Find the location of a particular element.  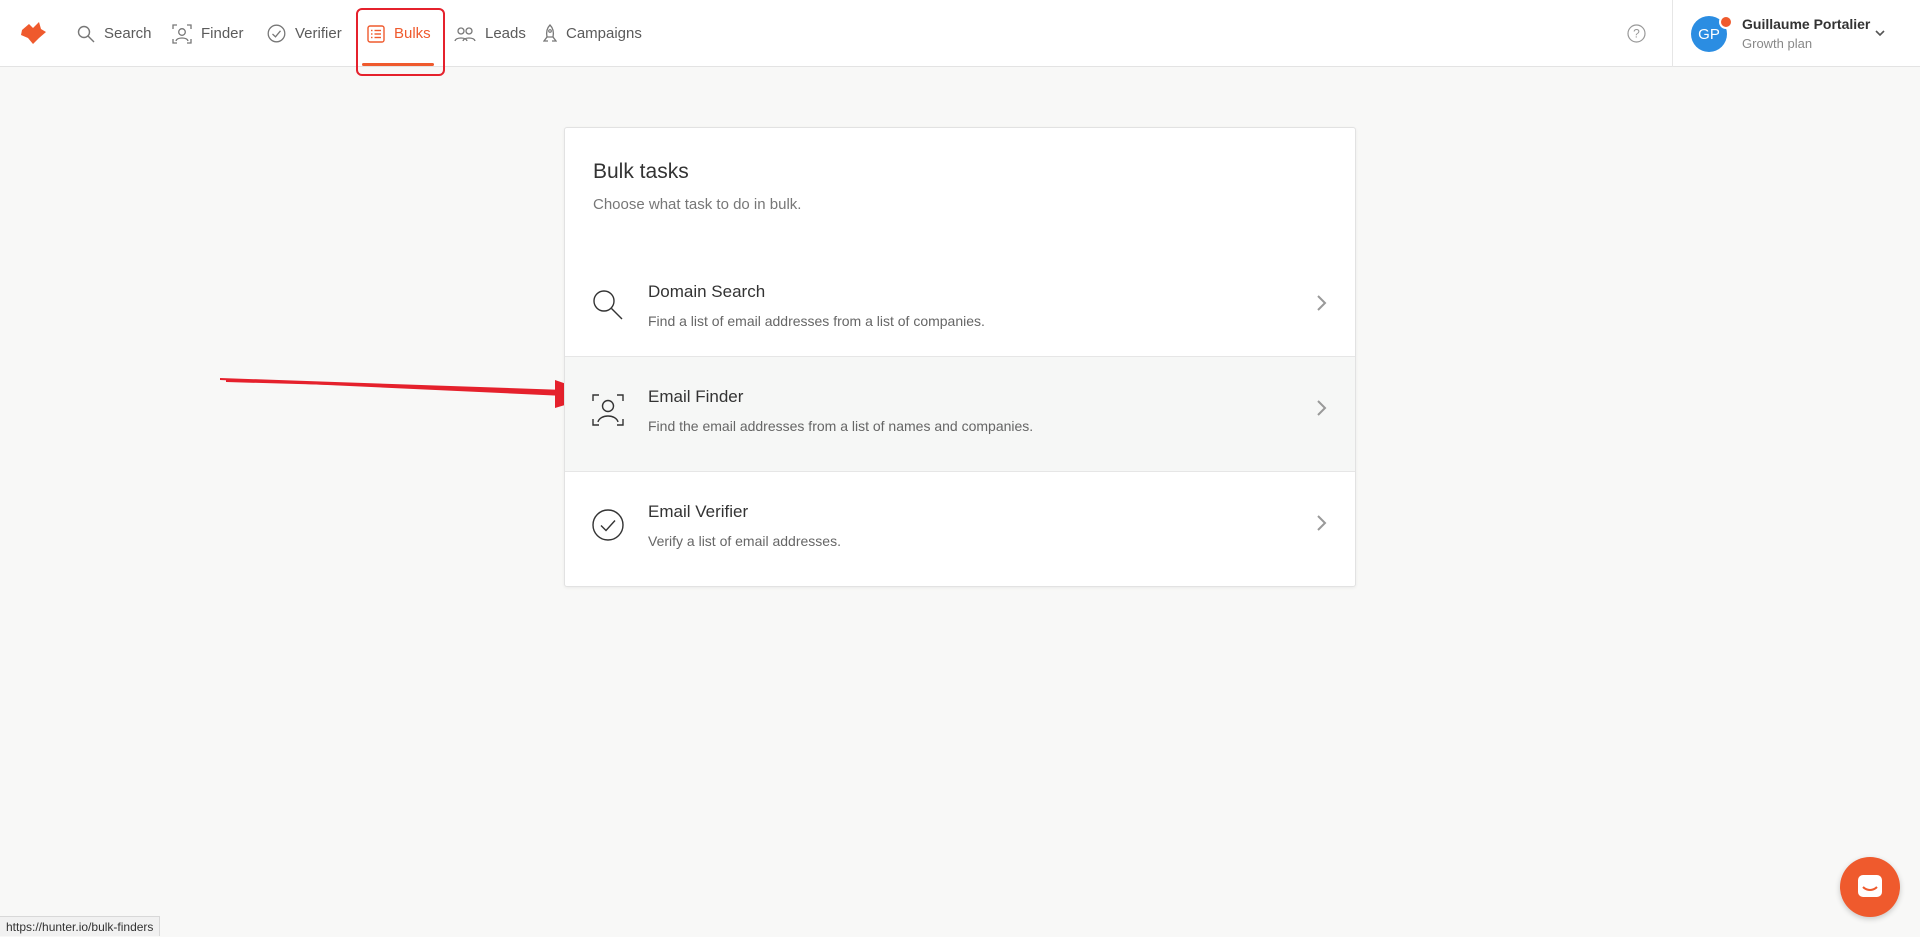

nav-search-label: Search is located at coordinates (128, 33).